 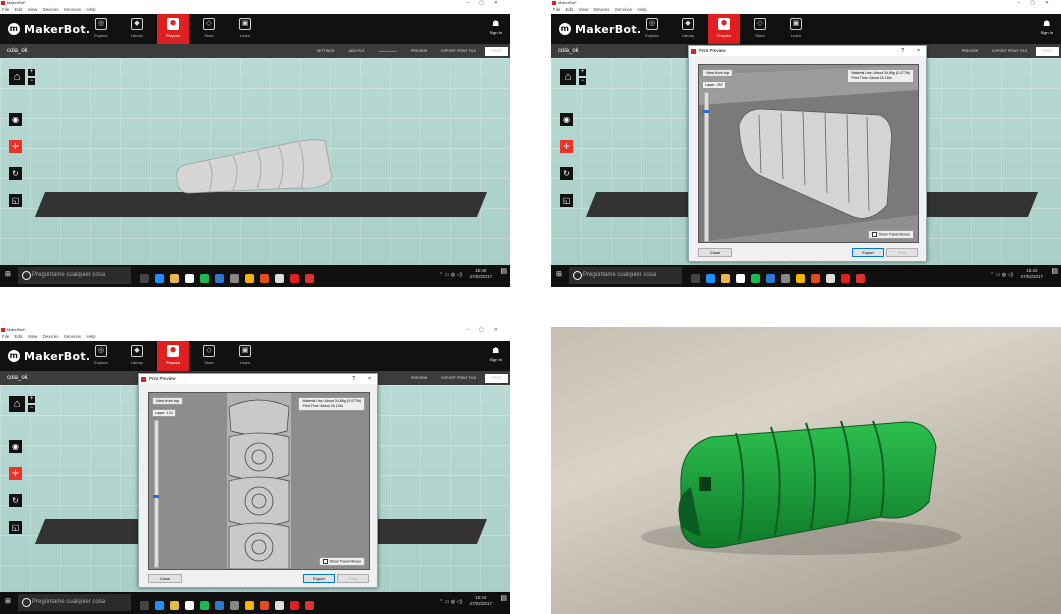 What do you see at coordinates (31, 72) in the screenshot?
I see `zoom-in-button: +` at bounding box center [31, 72].